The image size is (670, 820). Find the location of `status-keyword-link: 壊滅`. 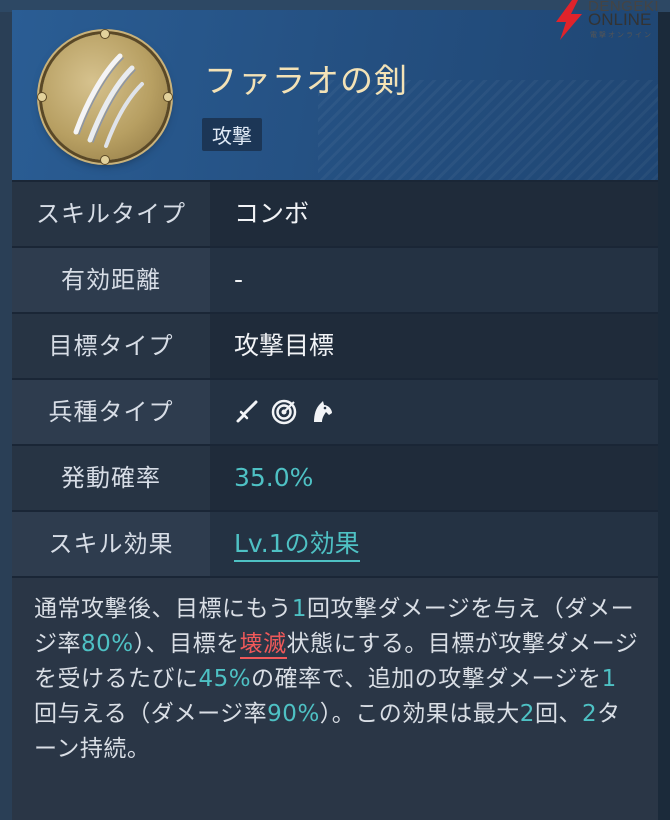

status-keyword-link: 壊滅 is located at coordinates (263, 645).